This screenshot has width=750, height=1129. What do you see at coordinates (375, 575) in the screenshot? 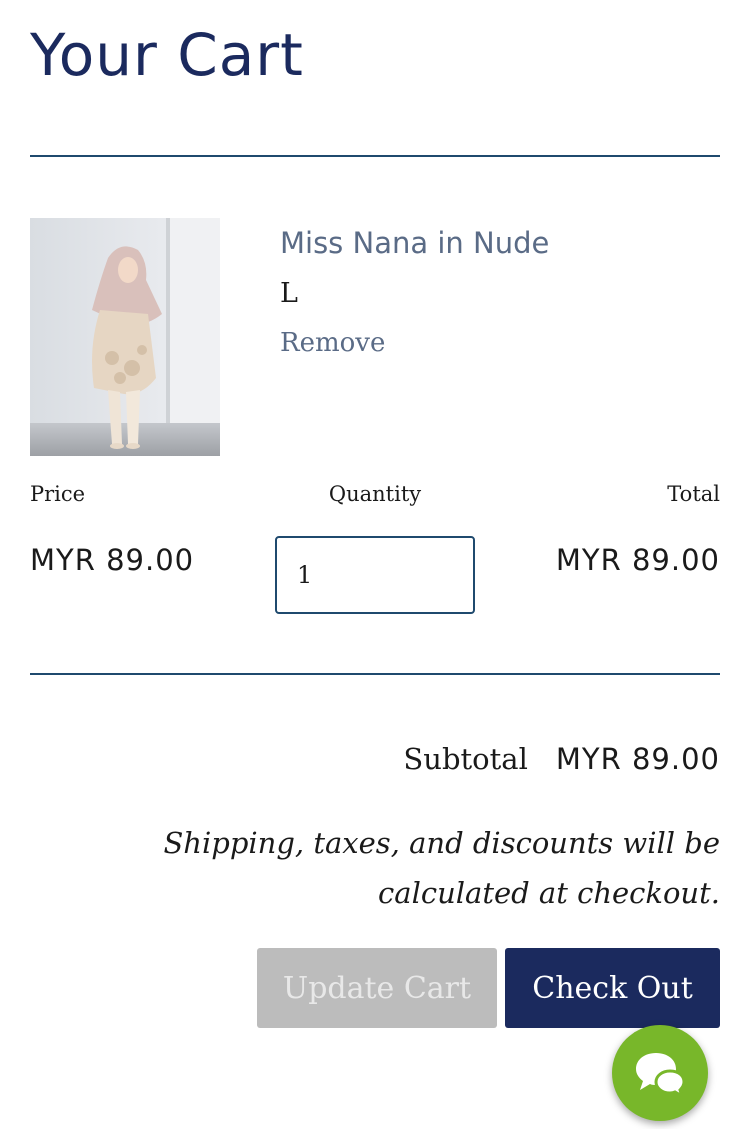
I see `quantity-input` at bounding box center [375, 575].